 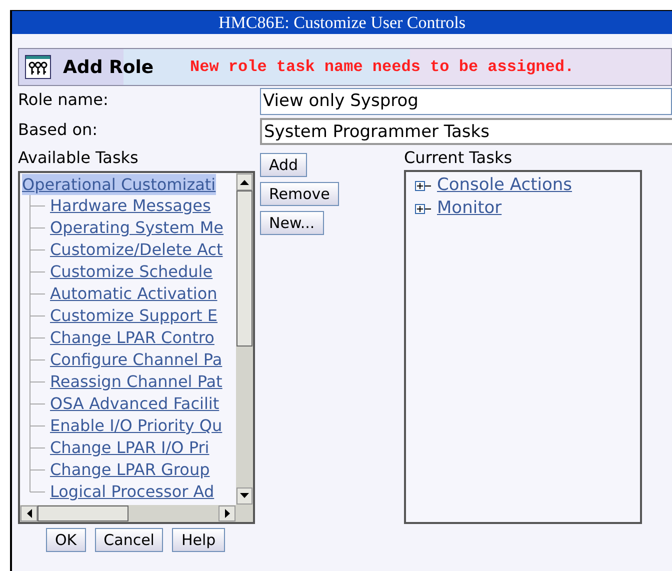 I want to click on tree-item: Reassign Channel Pat, so click(x=136, y=382).